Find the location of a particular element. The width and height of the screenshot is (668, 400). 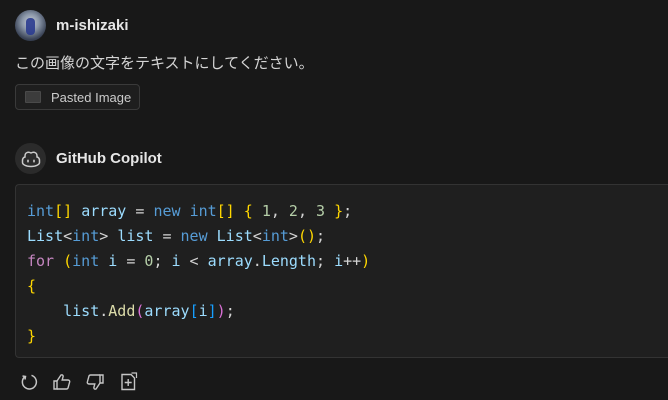

attachment-label: Pasted Image is located at coordinates (91, 97).